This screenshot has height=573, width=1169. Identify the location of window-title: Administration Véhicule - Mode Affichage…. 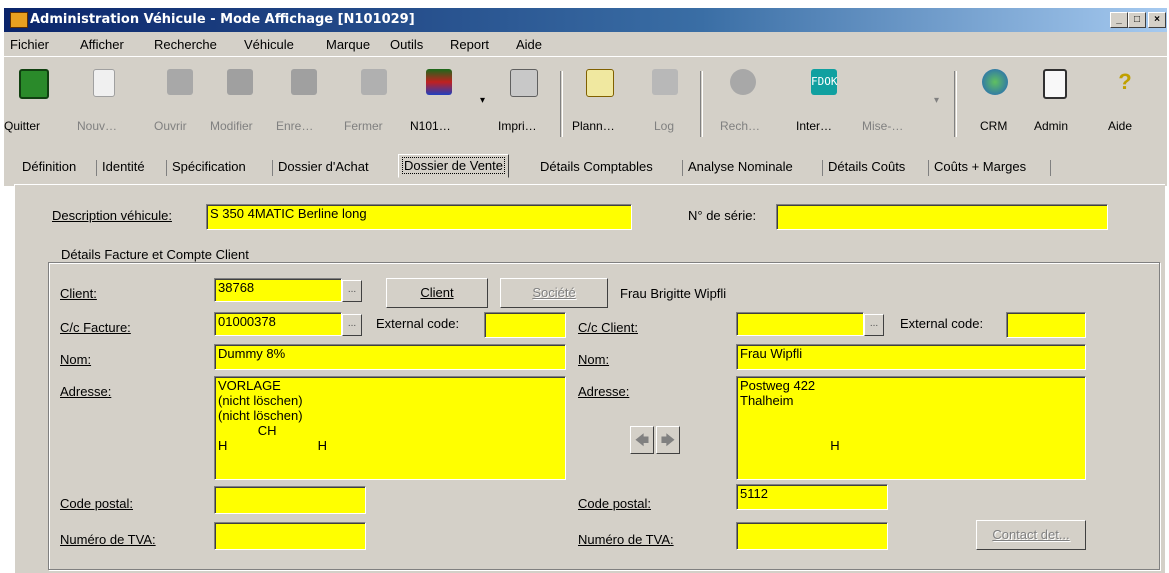
(222, 19).